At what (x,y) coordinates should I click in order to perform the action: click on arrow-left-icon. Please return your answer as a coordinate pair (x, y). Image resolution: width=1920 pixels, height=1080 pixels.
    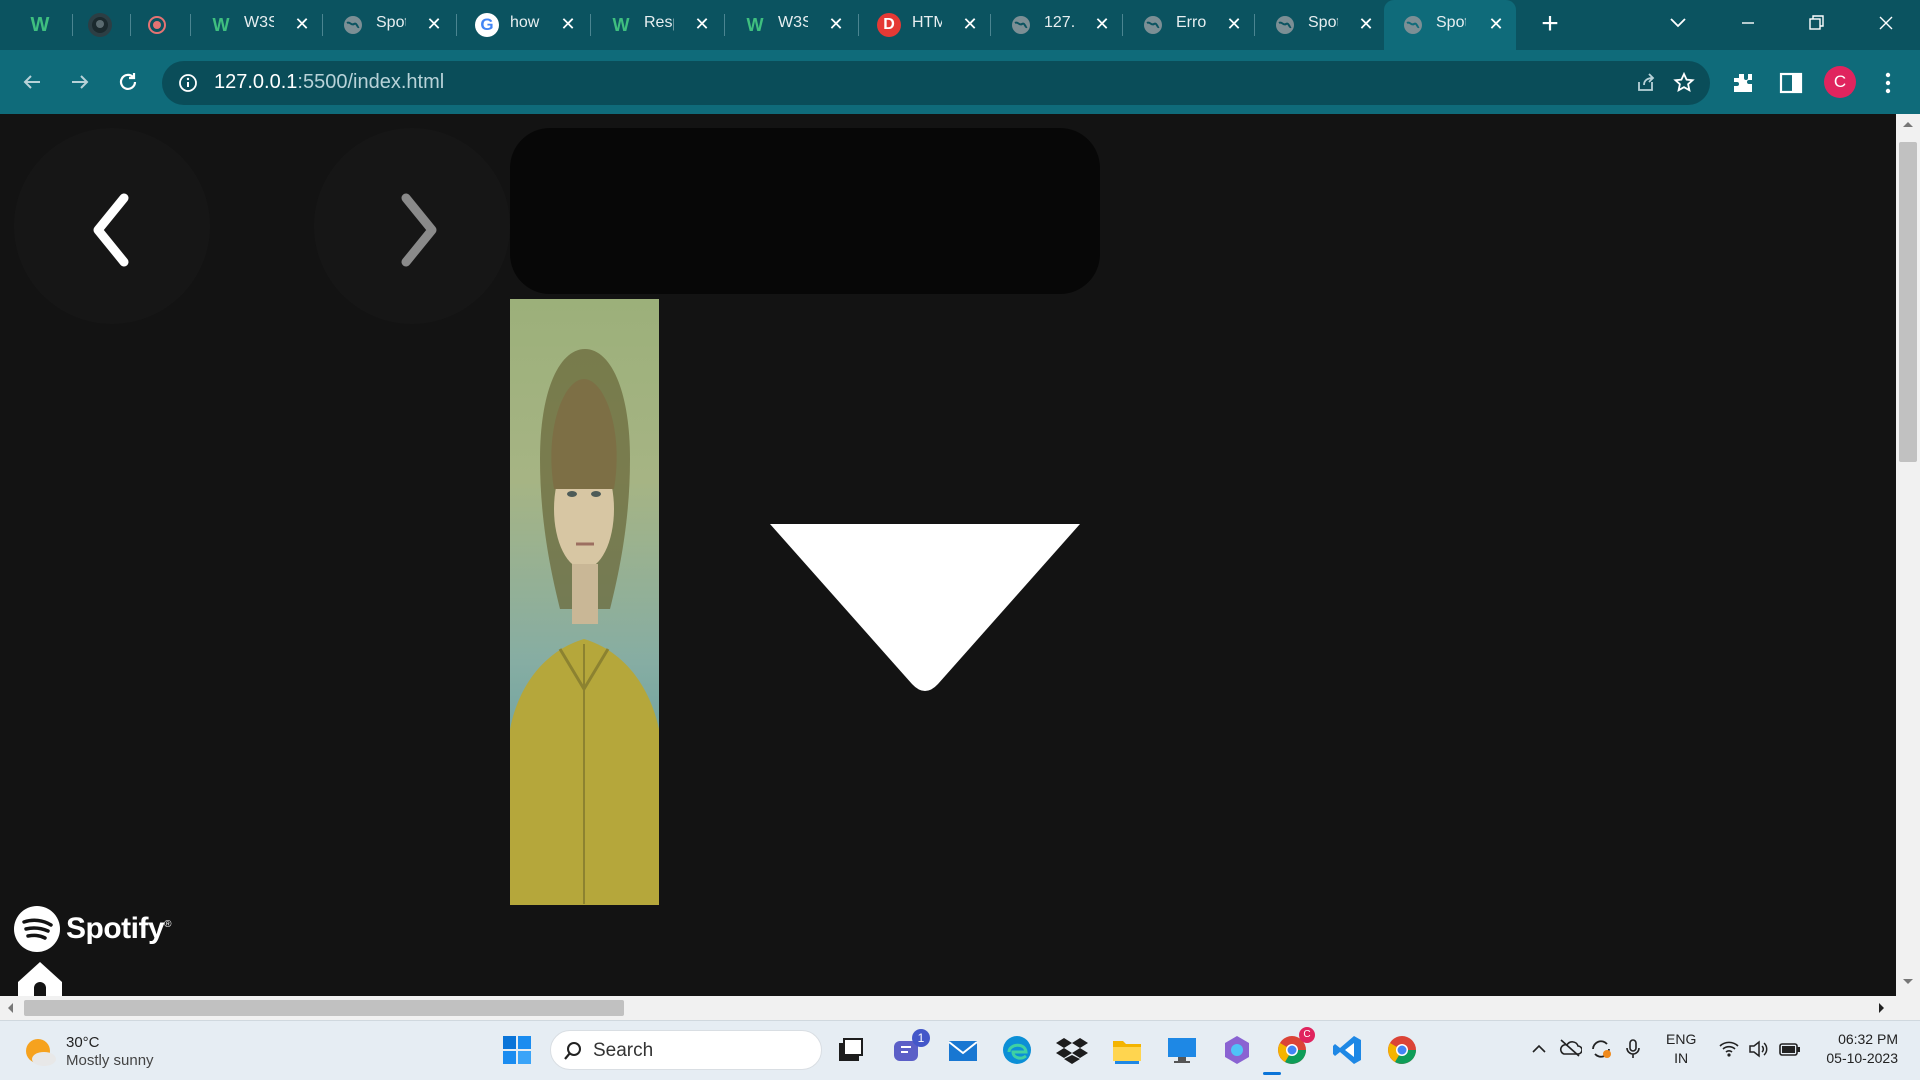
    Looking at the image, I should click on (31, 82).